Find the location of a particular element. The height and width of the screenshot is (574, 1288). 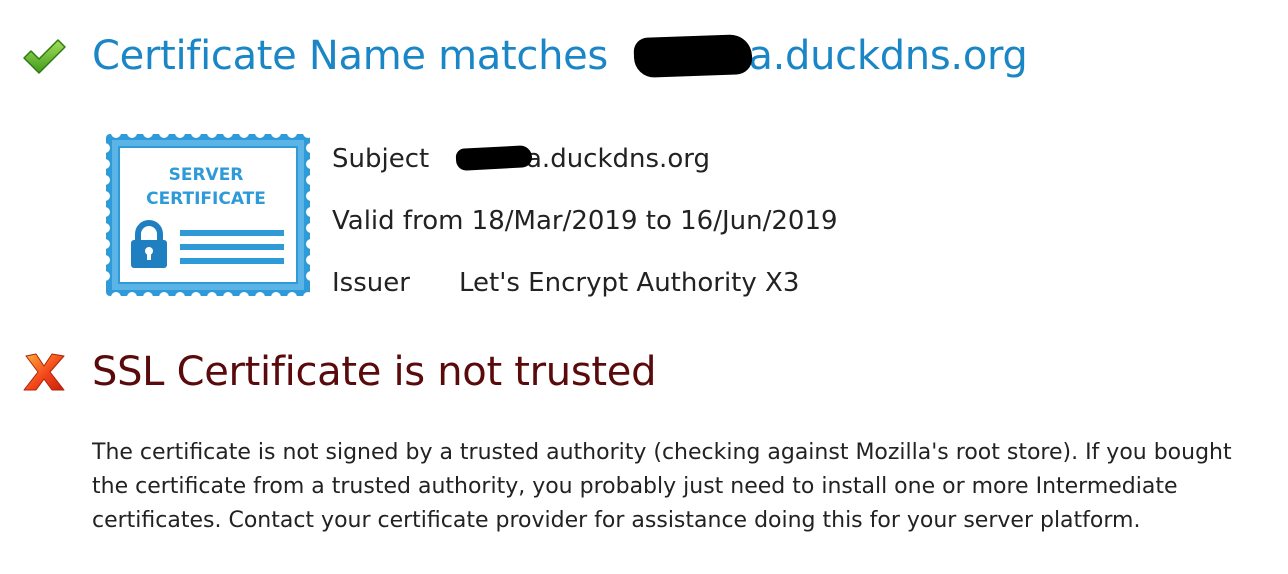

issuer-row: Issuer Let's Encrypt Authority X3 is located at coordinates (782, 283).